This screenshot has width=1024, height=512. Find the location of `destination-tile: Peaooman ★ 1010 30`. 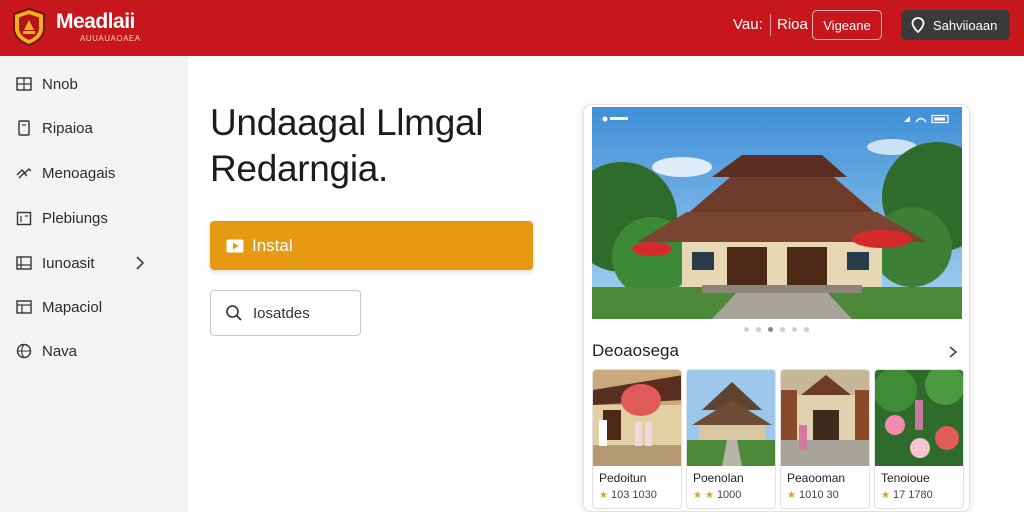

destination-tile: Peaooman ★ 1010 30 is located at coordinates (825, 439).